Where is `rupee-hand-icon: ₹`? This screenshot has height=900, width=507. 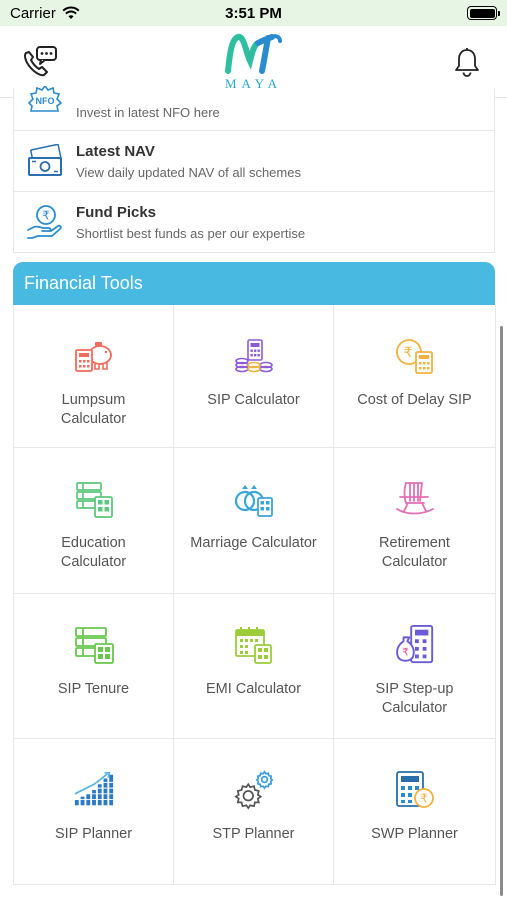 rupee-hand-icon: ₹ is located at coordinates (45, 222).